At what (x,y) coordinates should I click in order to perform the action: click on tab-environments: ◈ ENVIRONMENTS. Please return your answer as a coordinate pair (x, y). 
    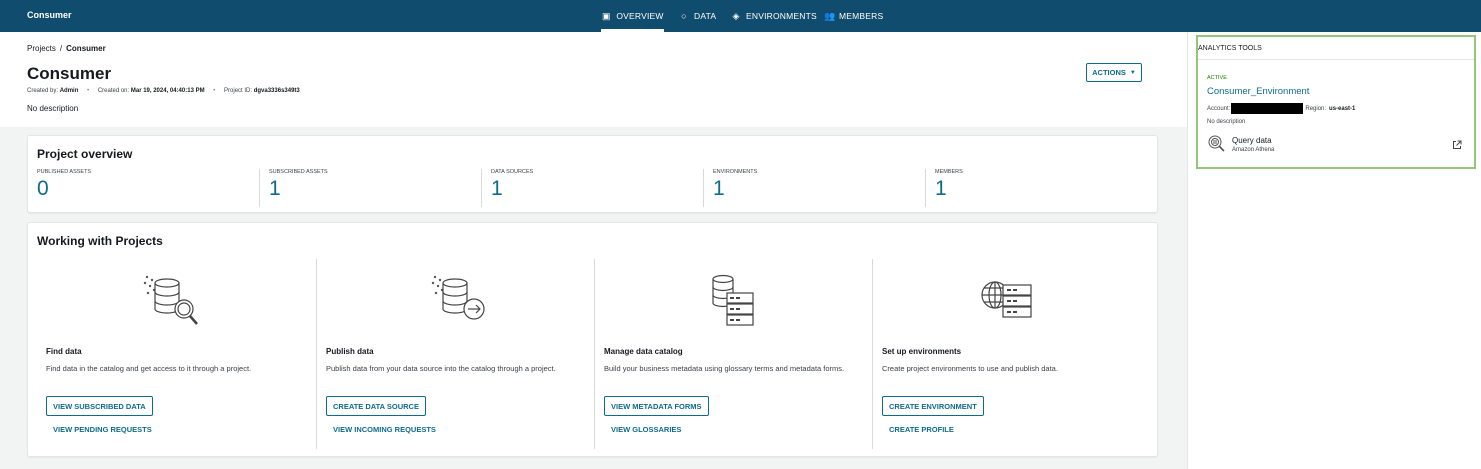
    Looking at the image, I should click on (774, 16).